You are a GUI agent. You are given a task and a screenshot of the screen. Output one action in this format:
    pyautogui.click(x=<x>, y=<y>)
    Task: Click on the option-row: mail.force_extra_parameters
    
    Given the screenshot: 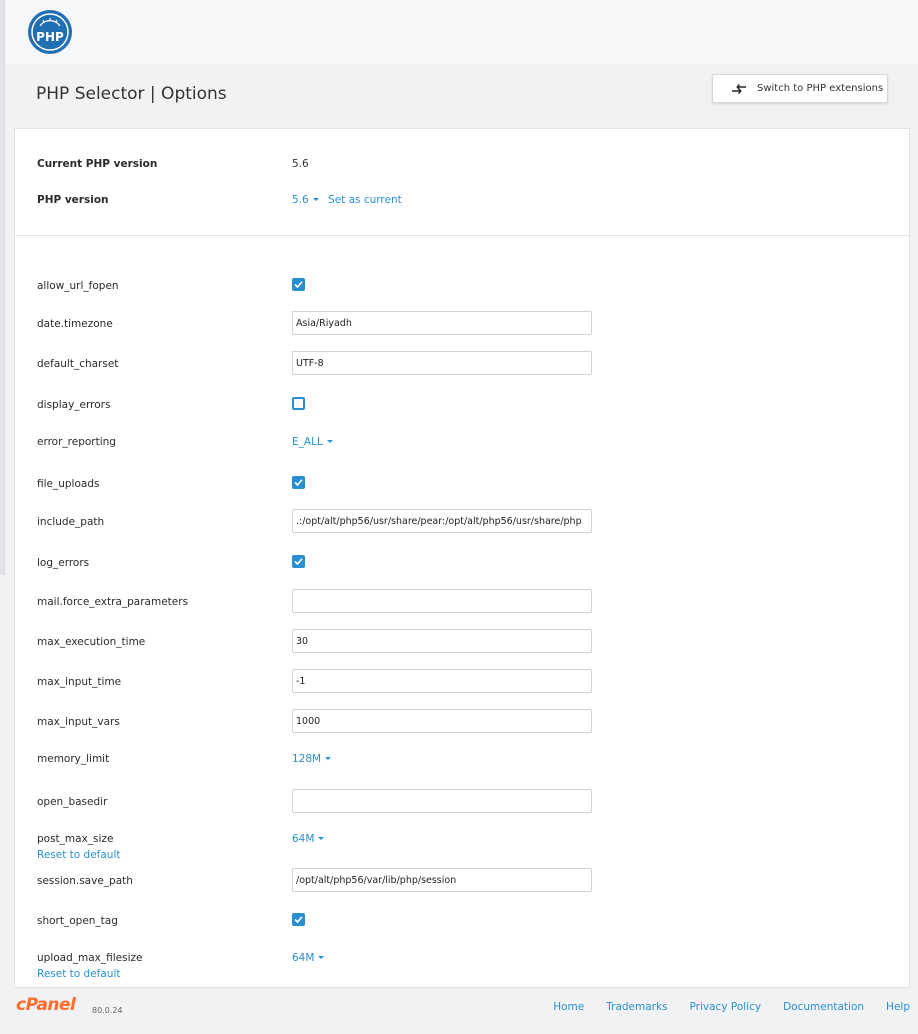 What is the action you would take?
    pyautogui.click(x=462, y=604)
    